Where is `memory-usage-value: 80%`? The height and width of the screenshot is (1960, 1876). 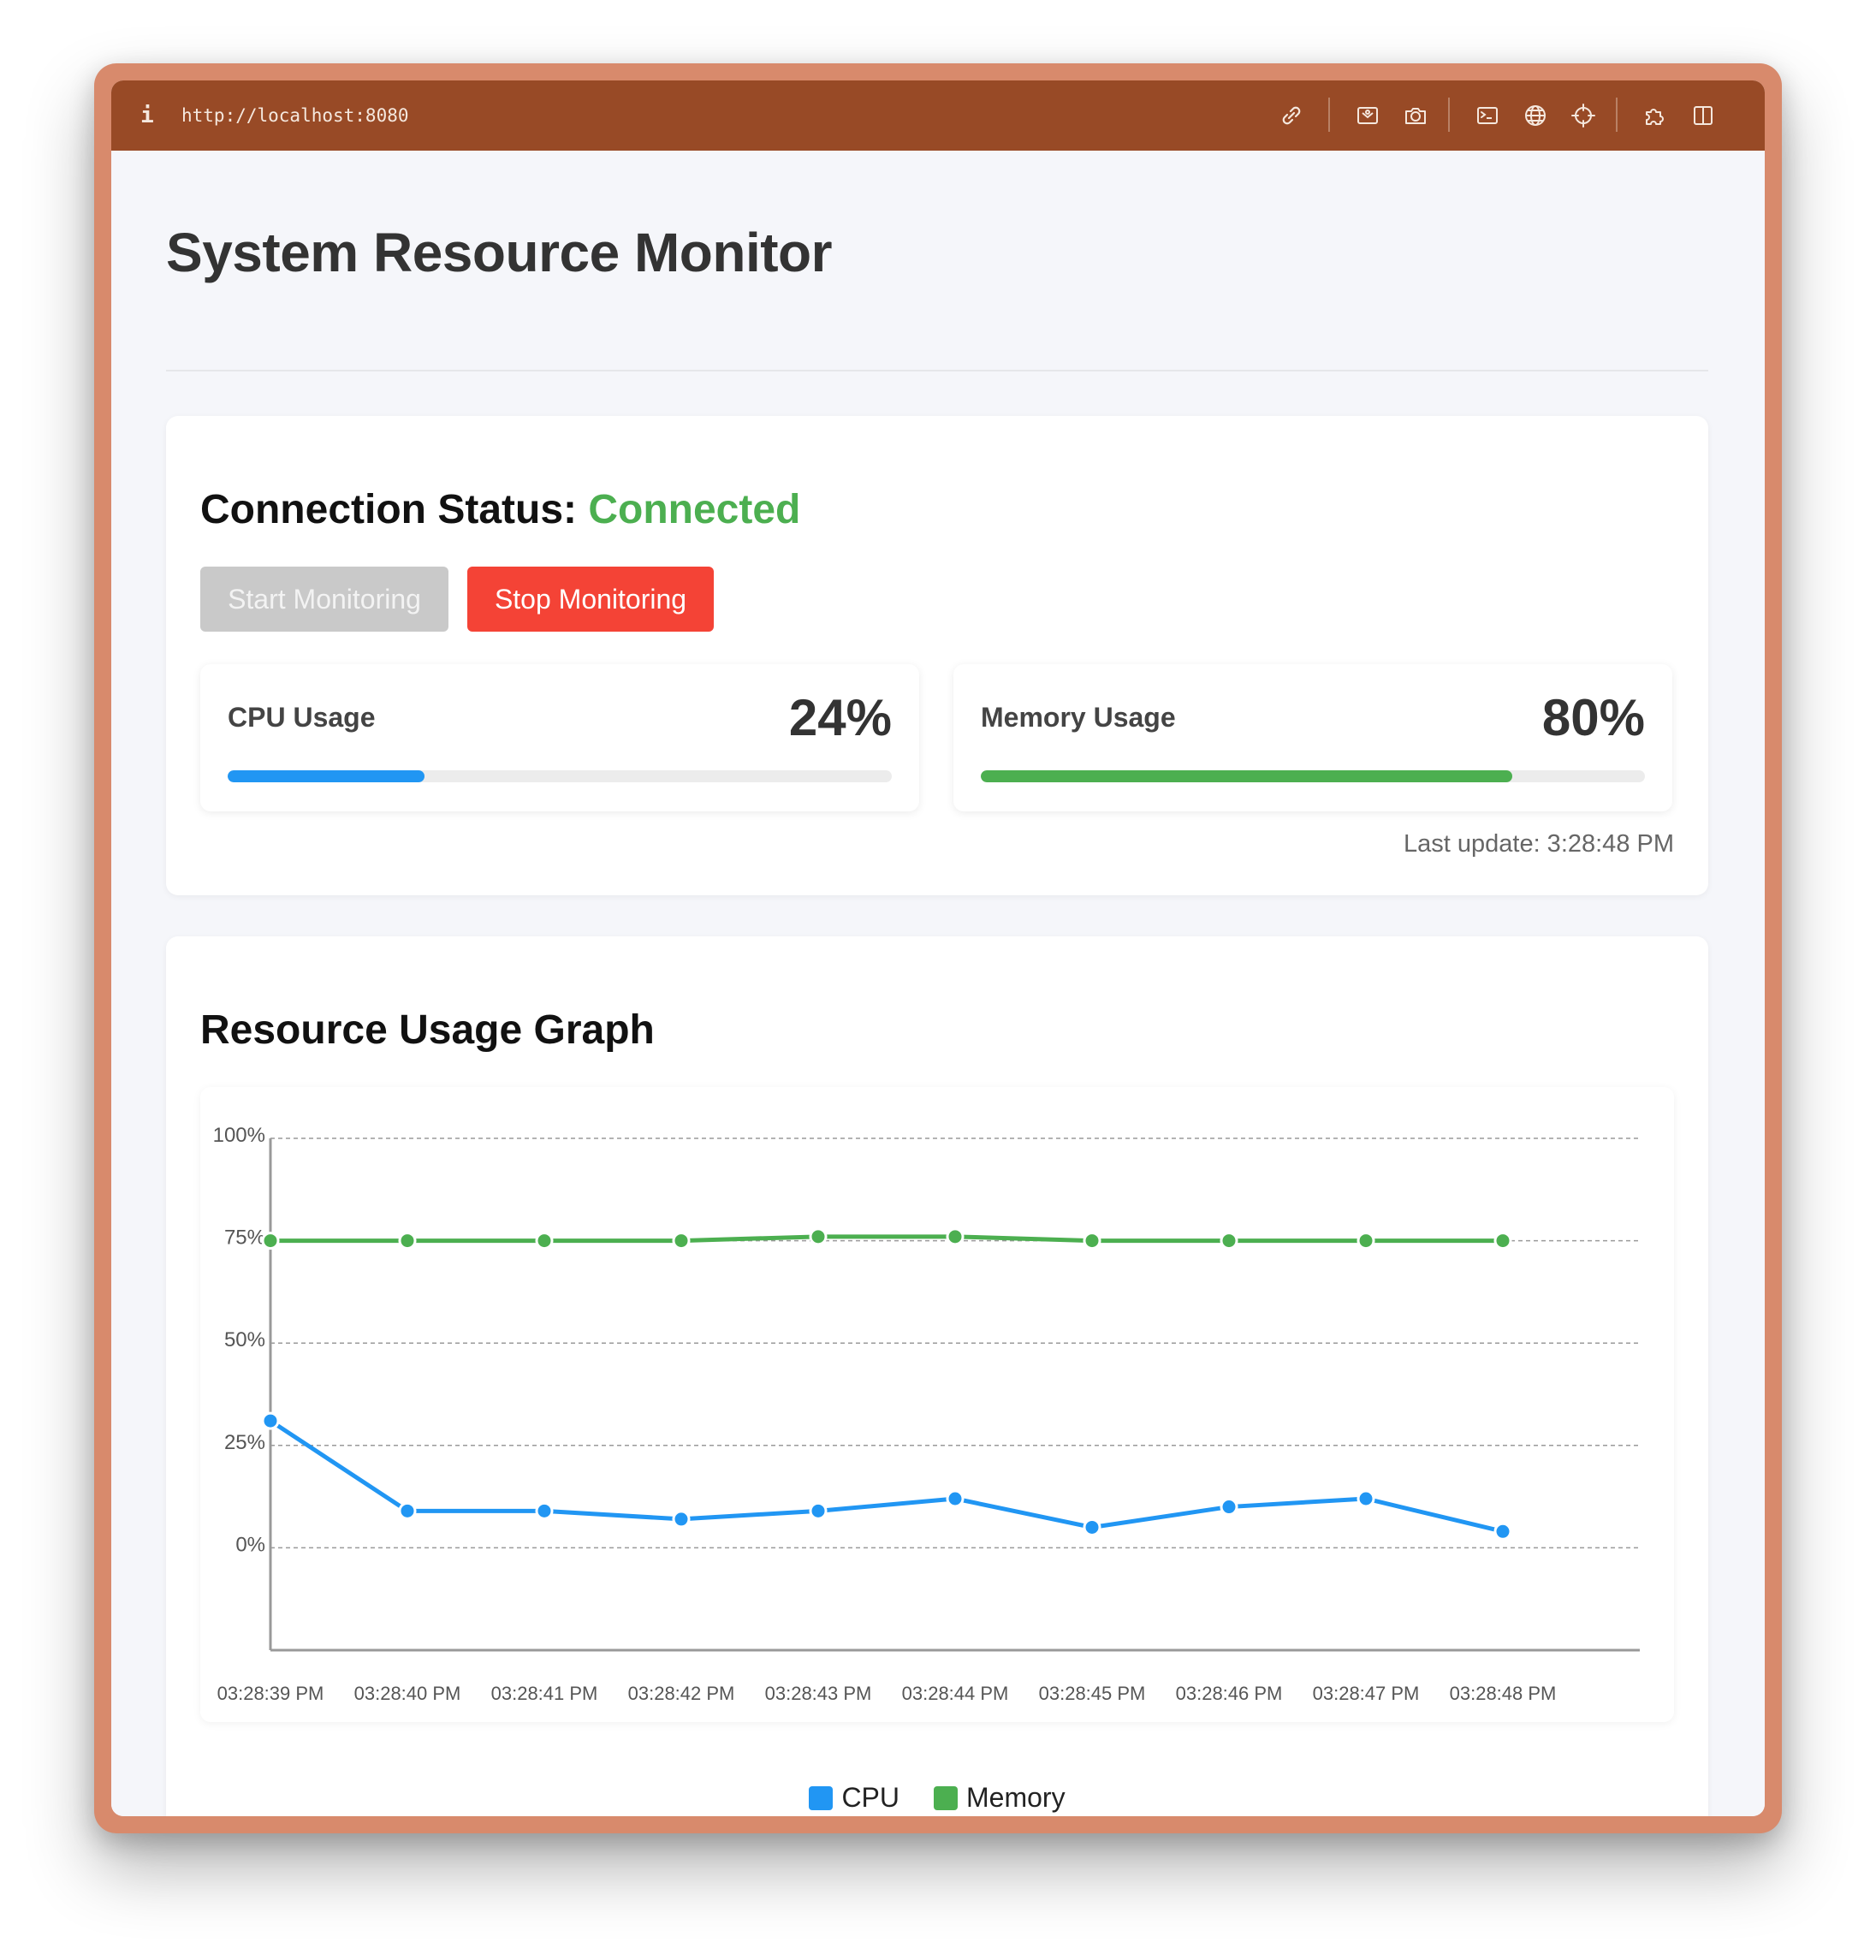 memory-usage-value: 80% is located at coordinates (1593, 717).